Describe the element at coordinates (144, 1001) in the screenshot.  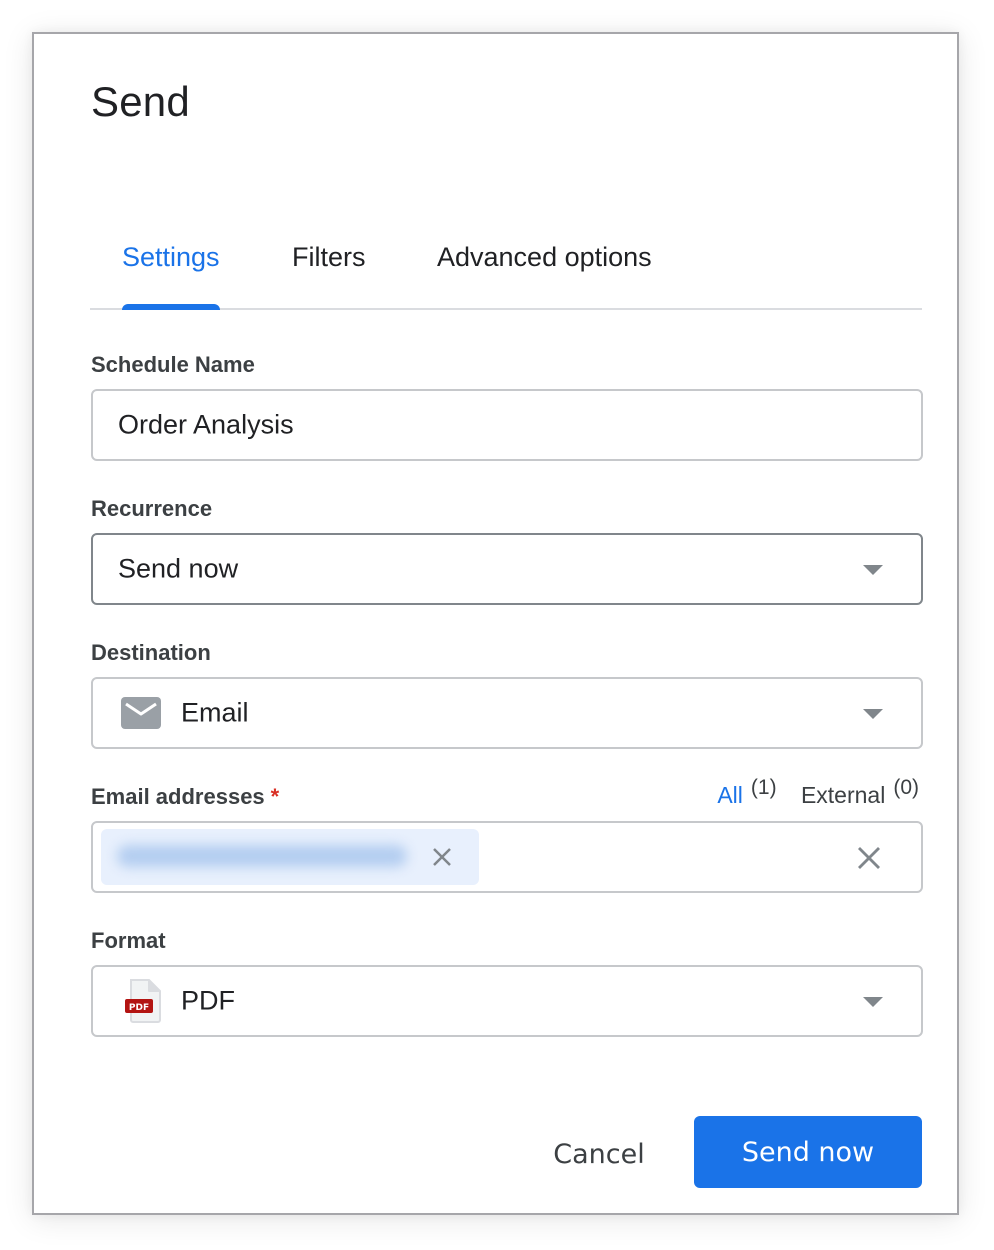
I see `pdf-file-icon: PDF` at that location.